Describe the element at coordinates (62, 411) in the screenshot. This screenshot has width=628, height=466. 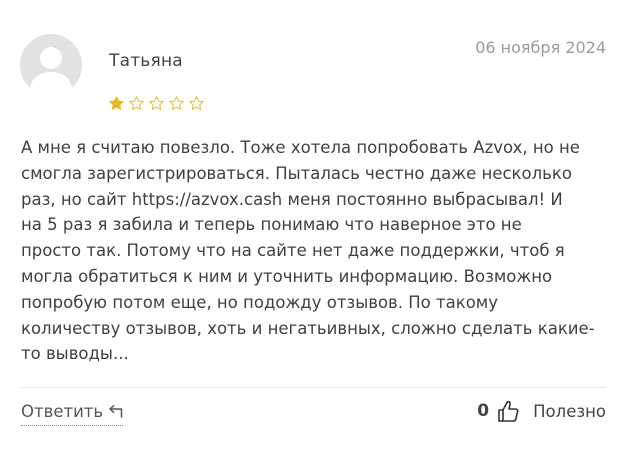
I see `reply-label: Ответить` at that location.